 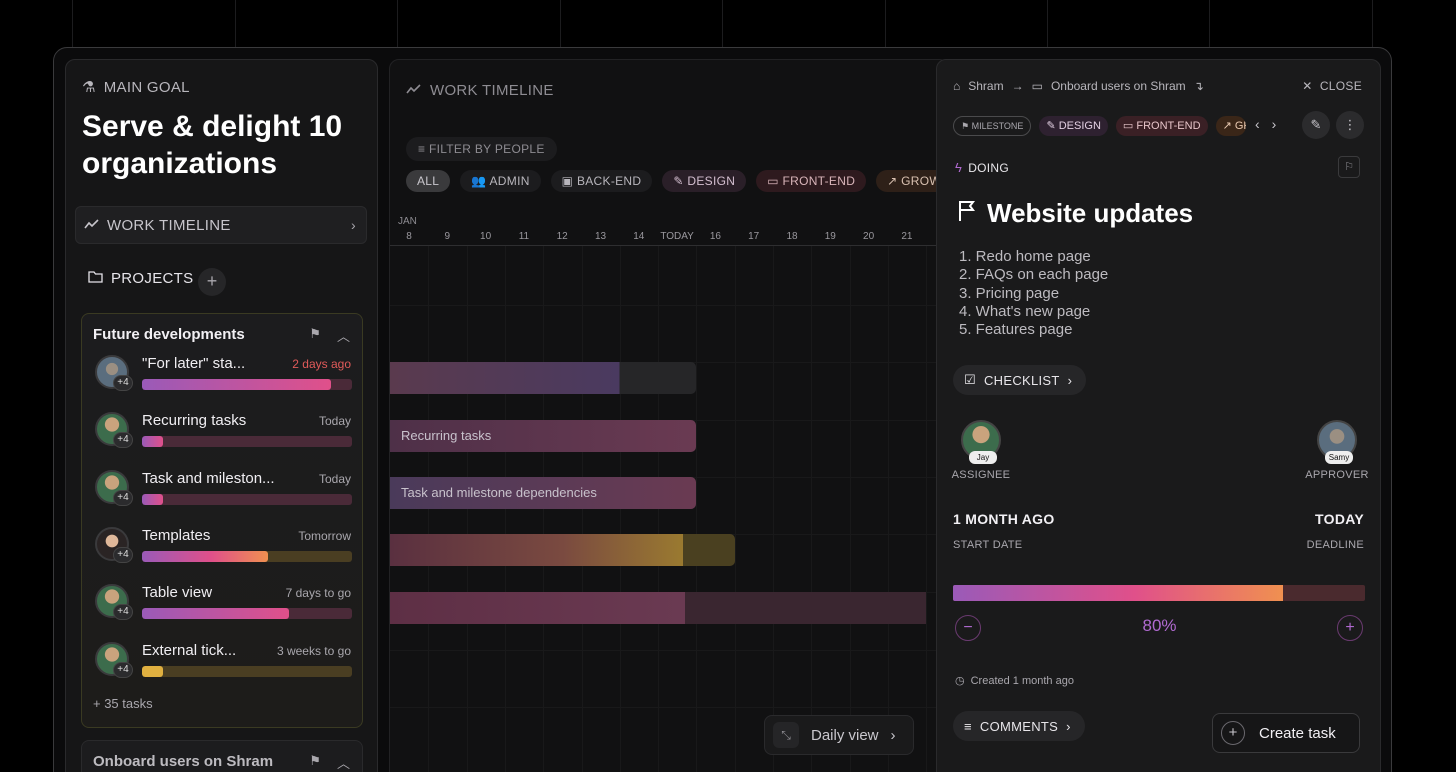 What do you see at coordinates (715, 236) in the screenshot?
I see `day-label: 16` at bounding box center [715, 236].